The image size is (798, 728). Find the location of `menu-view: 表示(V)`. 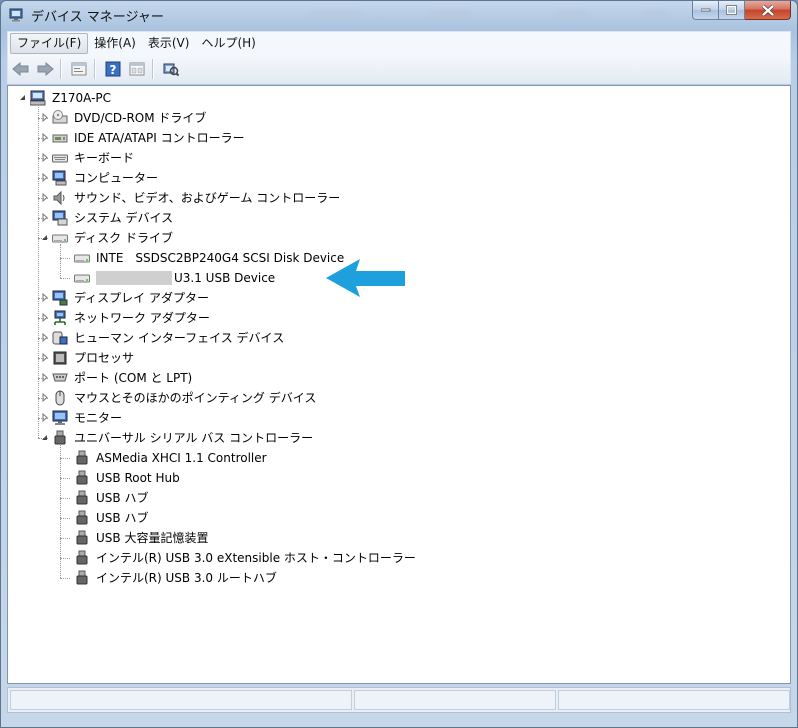

menu-view: 表示(V) is located at coordinates (169, 43).